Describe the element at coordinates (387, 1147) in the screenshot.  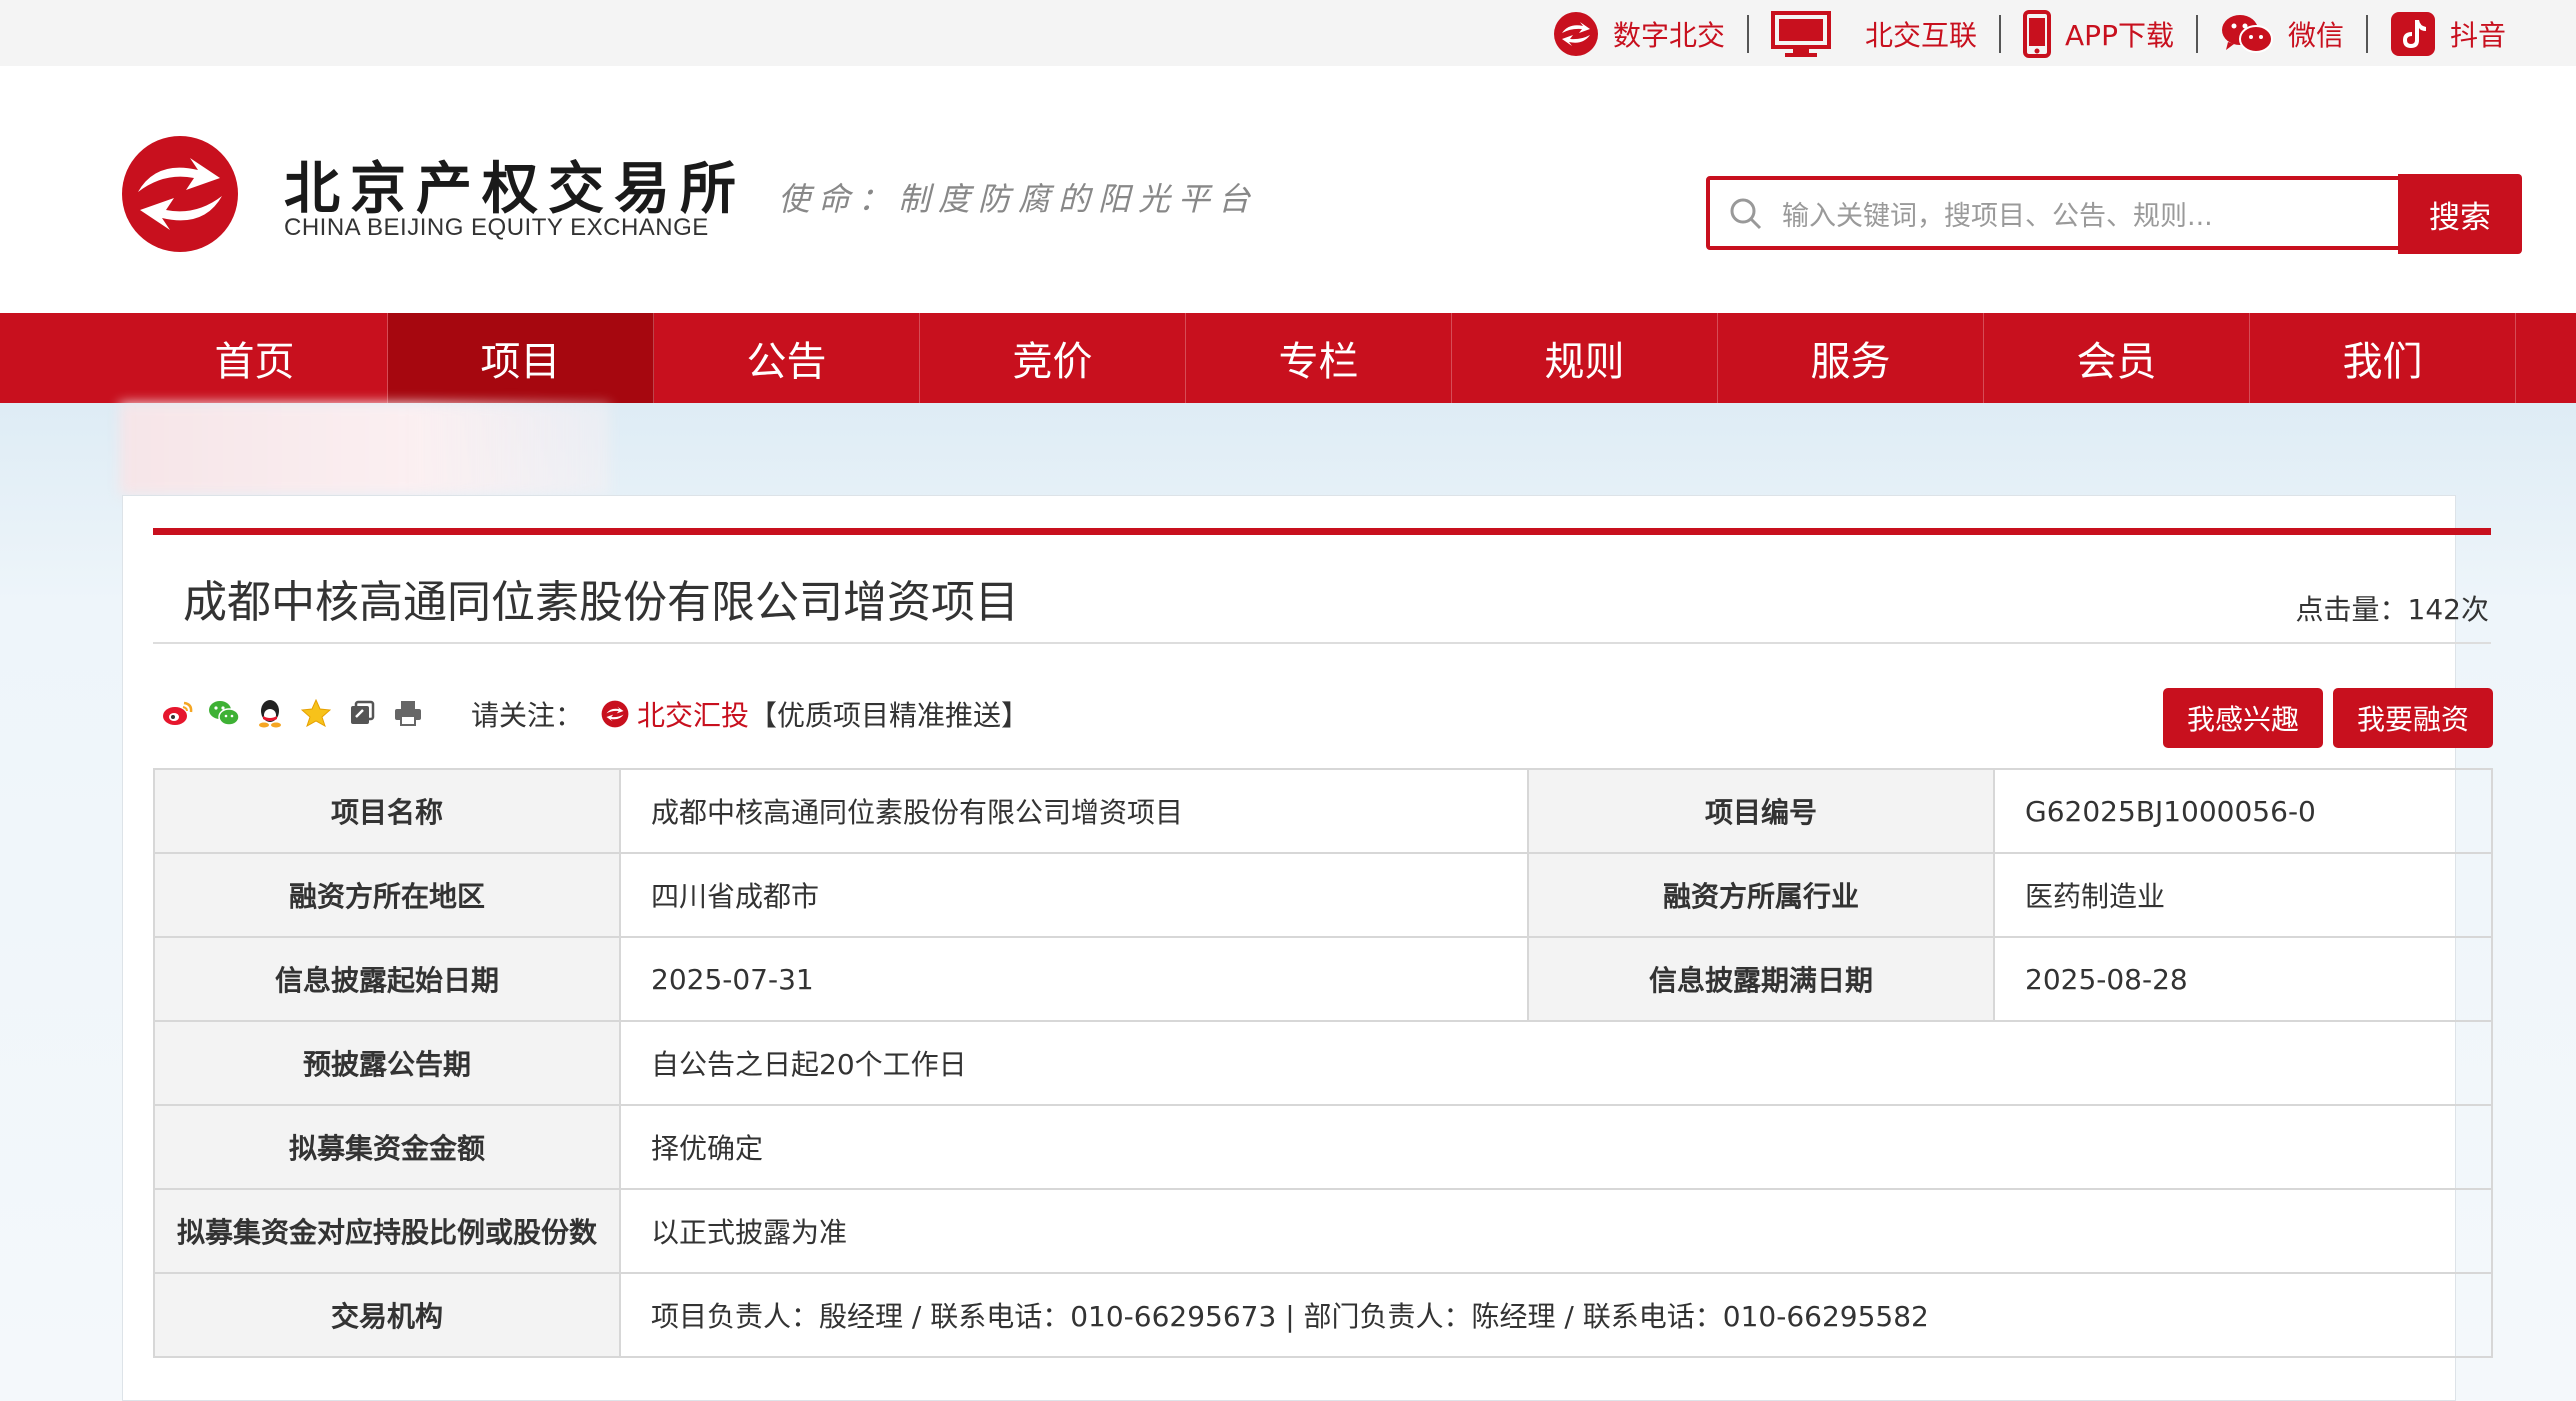
I see `table-label: 拟募集资金金额` at that location.